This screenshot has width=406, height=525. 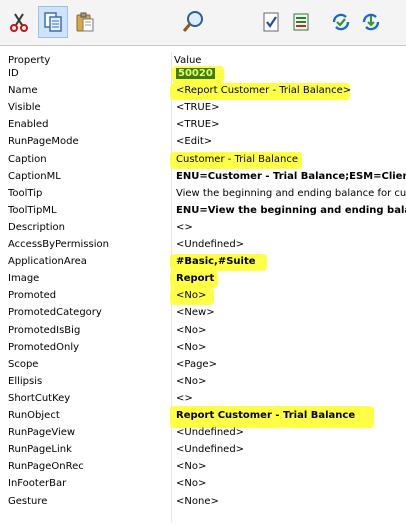 I want to click on property-row: RunObject Report Customer - Trial Balance, so click(x=203, y=417).